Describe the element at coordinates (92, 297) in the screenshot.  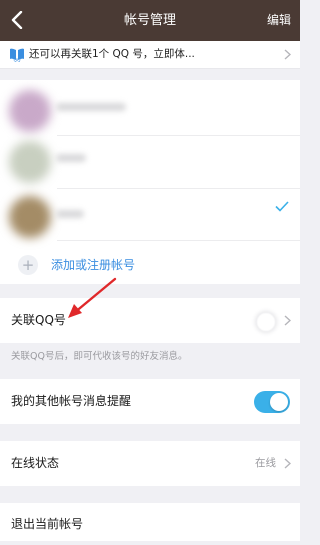
I see `annotation-arrow-icon` at that location.